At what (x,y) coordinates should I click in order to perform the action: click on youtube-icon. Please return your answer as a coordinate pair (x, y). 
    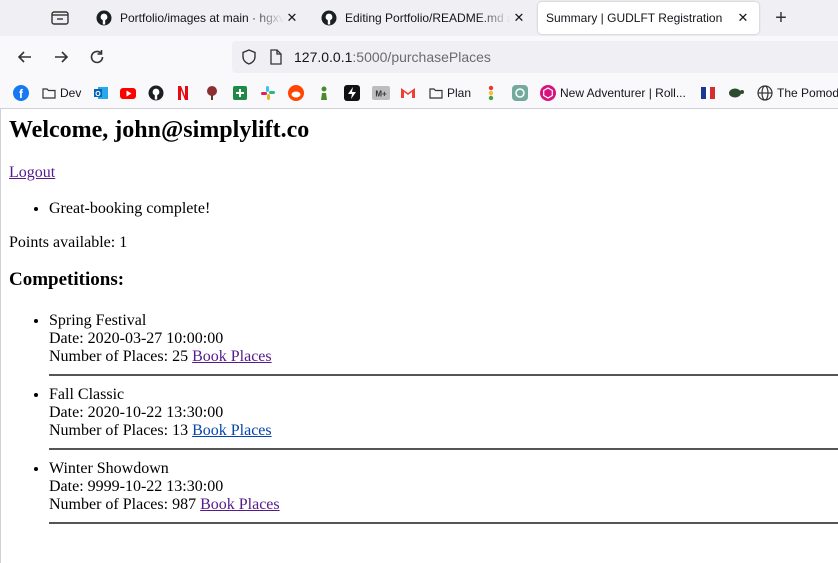
    Looking at the image, I should click on (128, 93).